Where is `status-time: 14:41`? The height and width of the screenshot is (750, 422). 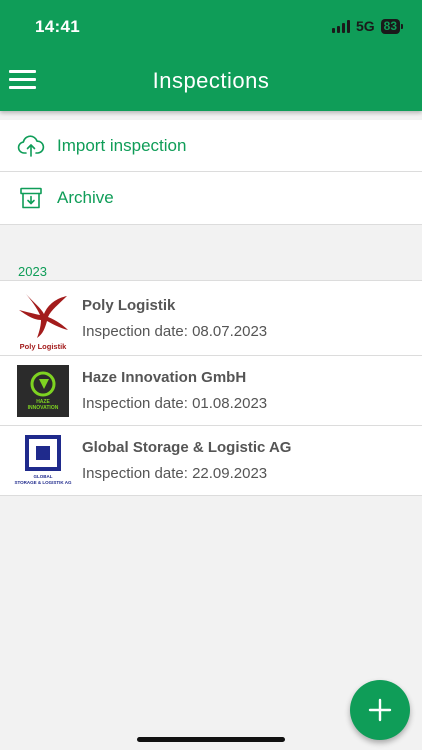
status-time: 14:41 is located at coordinates (57, 26).